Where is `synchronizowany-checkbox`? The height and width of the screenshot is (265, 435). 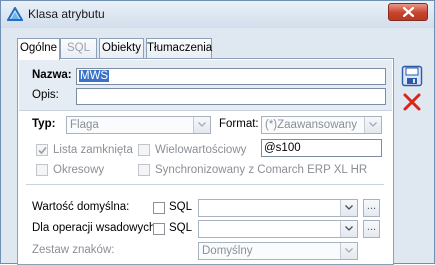
synchronizowany-checkbox is located at coordinates (144, 170).